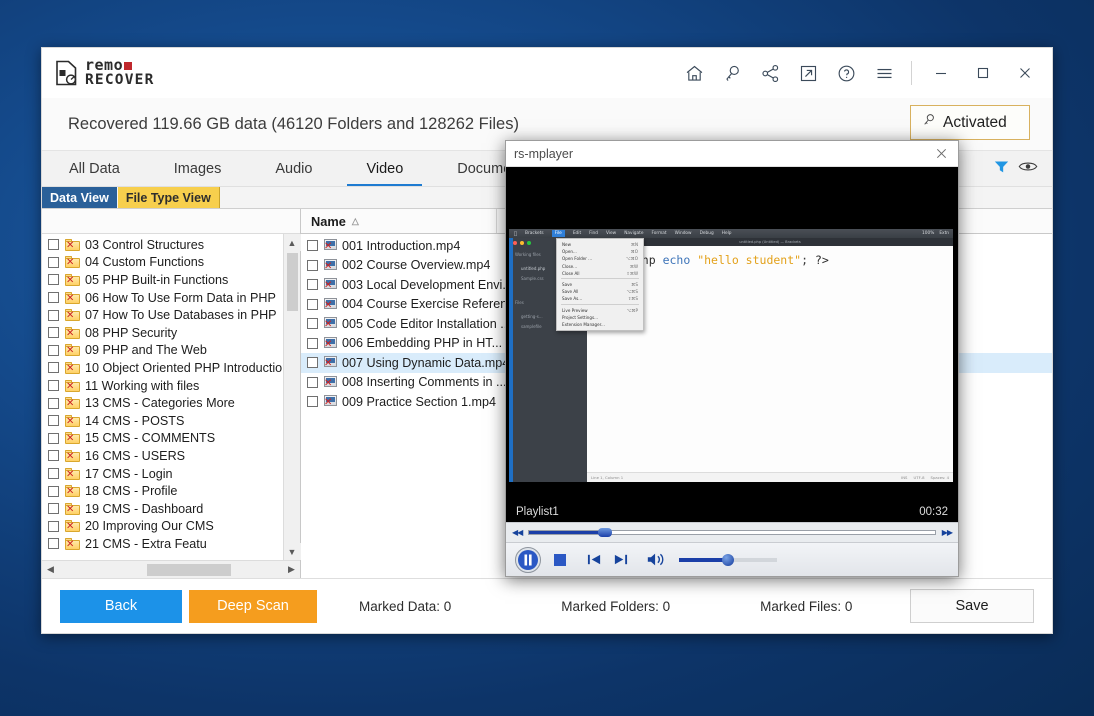  What do you see at coordinates (162, 245) in the screenshot?
I see `tree-row: ✕ 03 Control Structures` at bounding box center [162, 245].